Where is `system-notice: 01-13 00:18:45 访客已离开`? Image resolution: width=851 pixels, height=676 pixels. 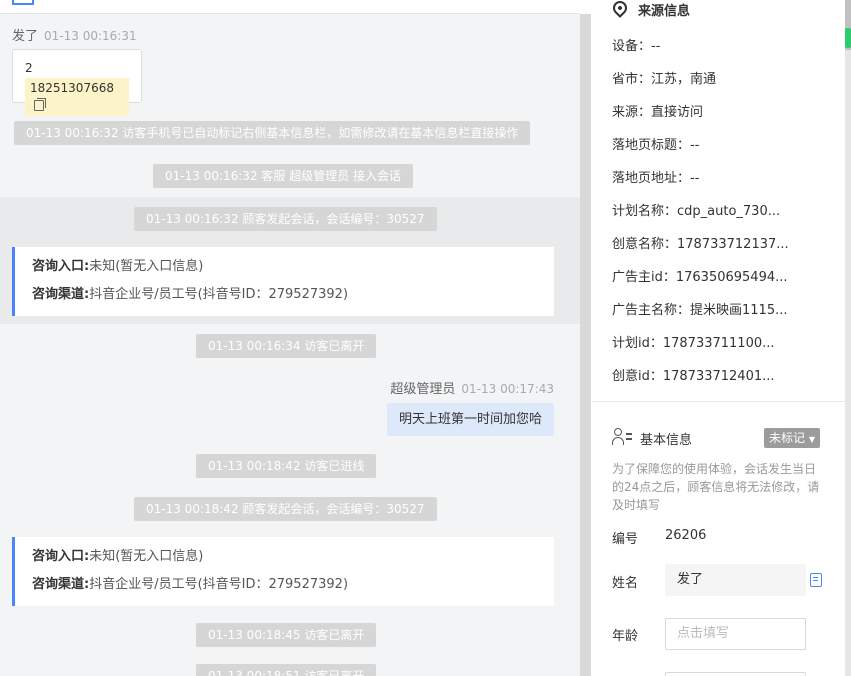 system-notice: 01-13 00:18:45 访客已离开 is located at coordinates (286, 635).